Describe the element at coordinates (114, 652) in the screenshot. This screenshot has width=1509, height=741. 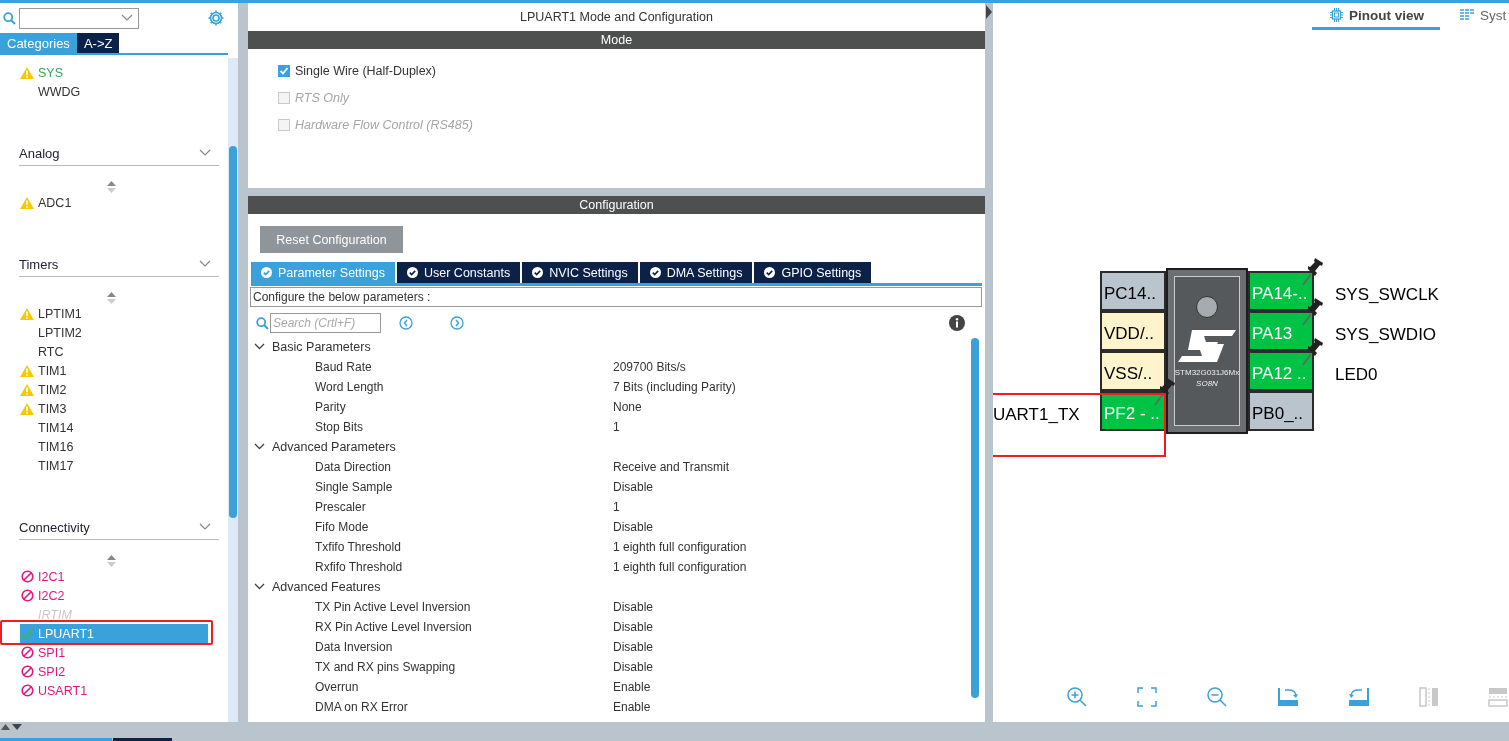
I see `peripheral-item: SPI1` at that location.